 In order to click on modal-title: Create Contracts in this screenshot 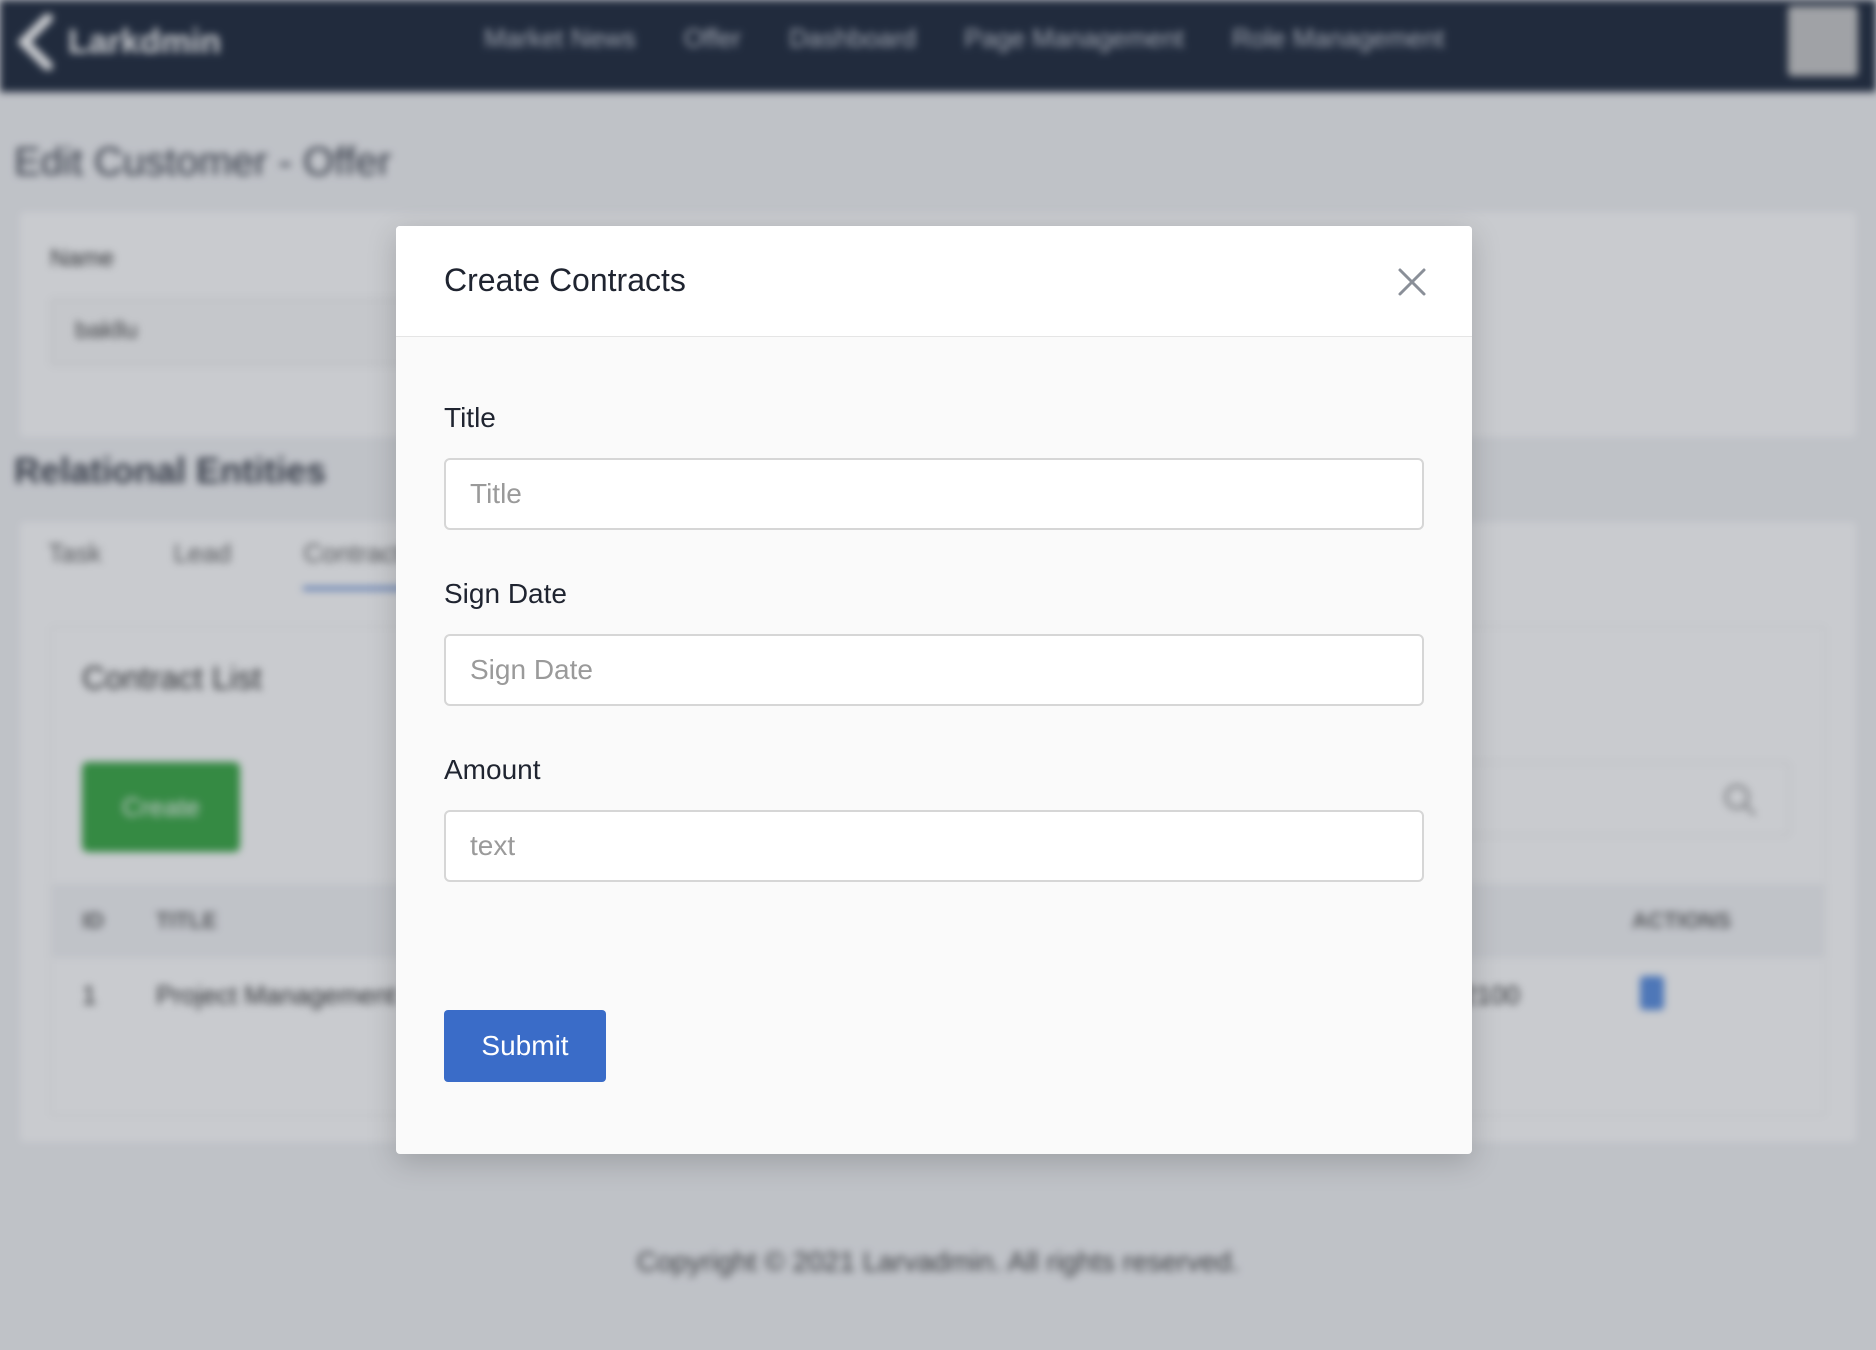, I will do `click(565, 280)`.